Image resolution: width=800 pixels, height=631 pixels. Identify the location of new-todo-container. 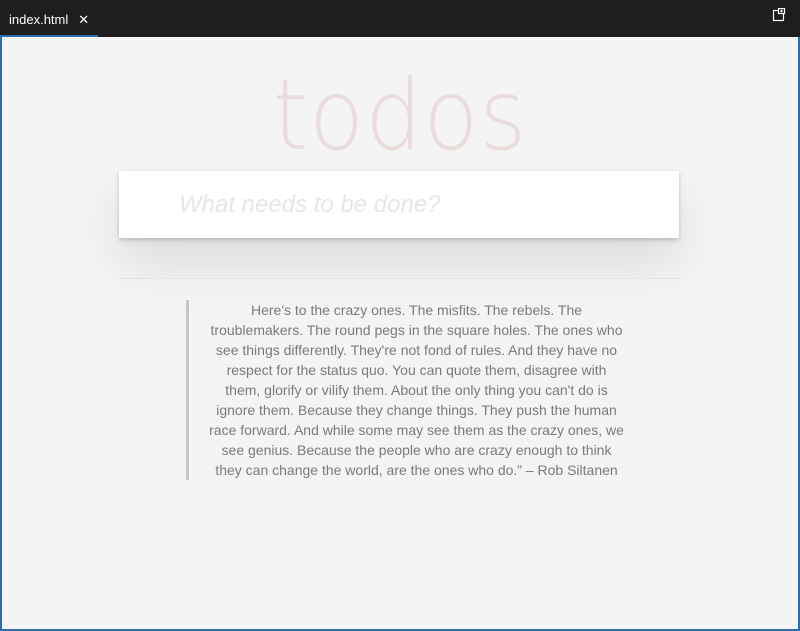
(399, 204).